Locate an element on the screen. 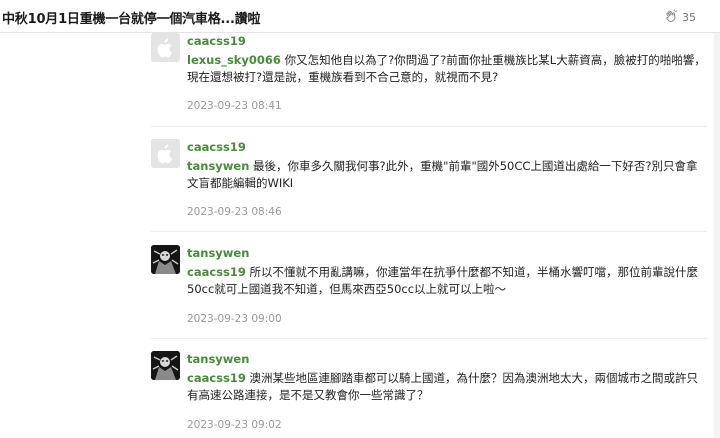 Image resolution: width=720 pixels, height=438 pixels. like-count: 35 is located at coordinates (689, 17).